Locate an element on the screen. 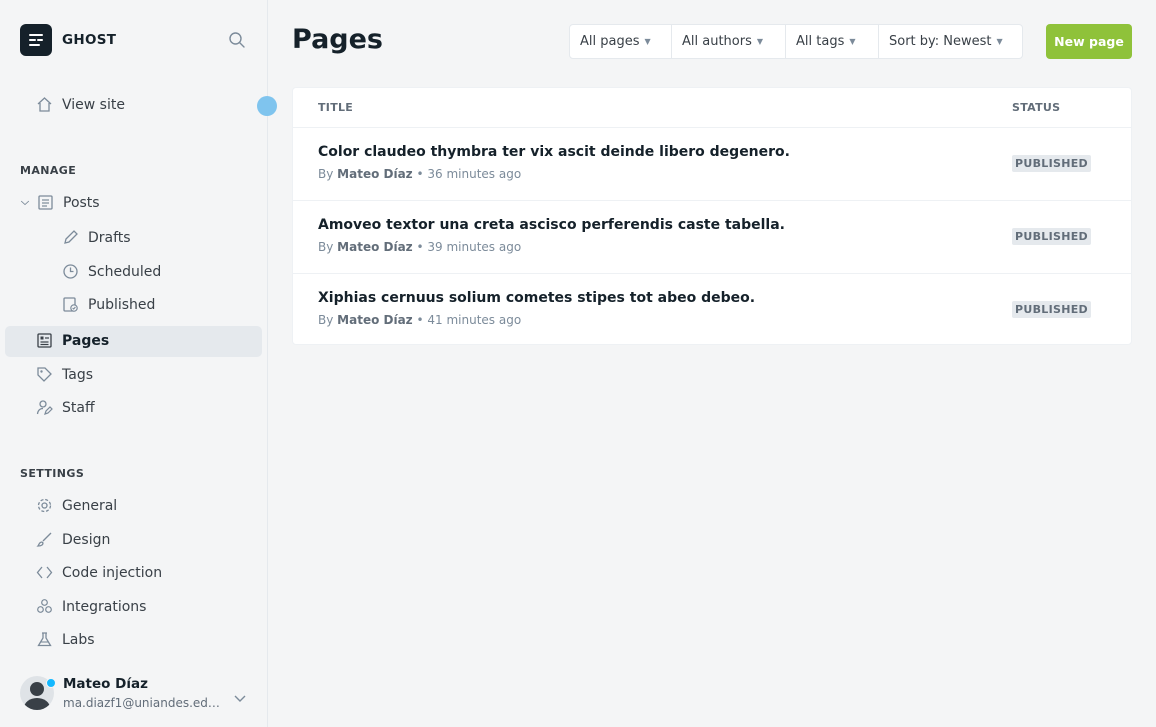 The image size is (1156, 727). nav-tags-label: Tags is located at coordinates (77, 374).